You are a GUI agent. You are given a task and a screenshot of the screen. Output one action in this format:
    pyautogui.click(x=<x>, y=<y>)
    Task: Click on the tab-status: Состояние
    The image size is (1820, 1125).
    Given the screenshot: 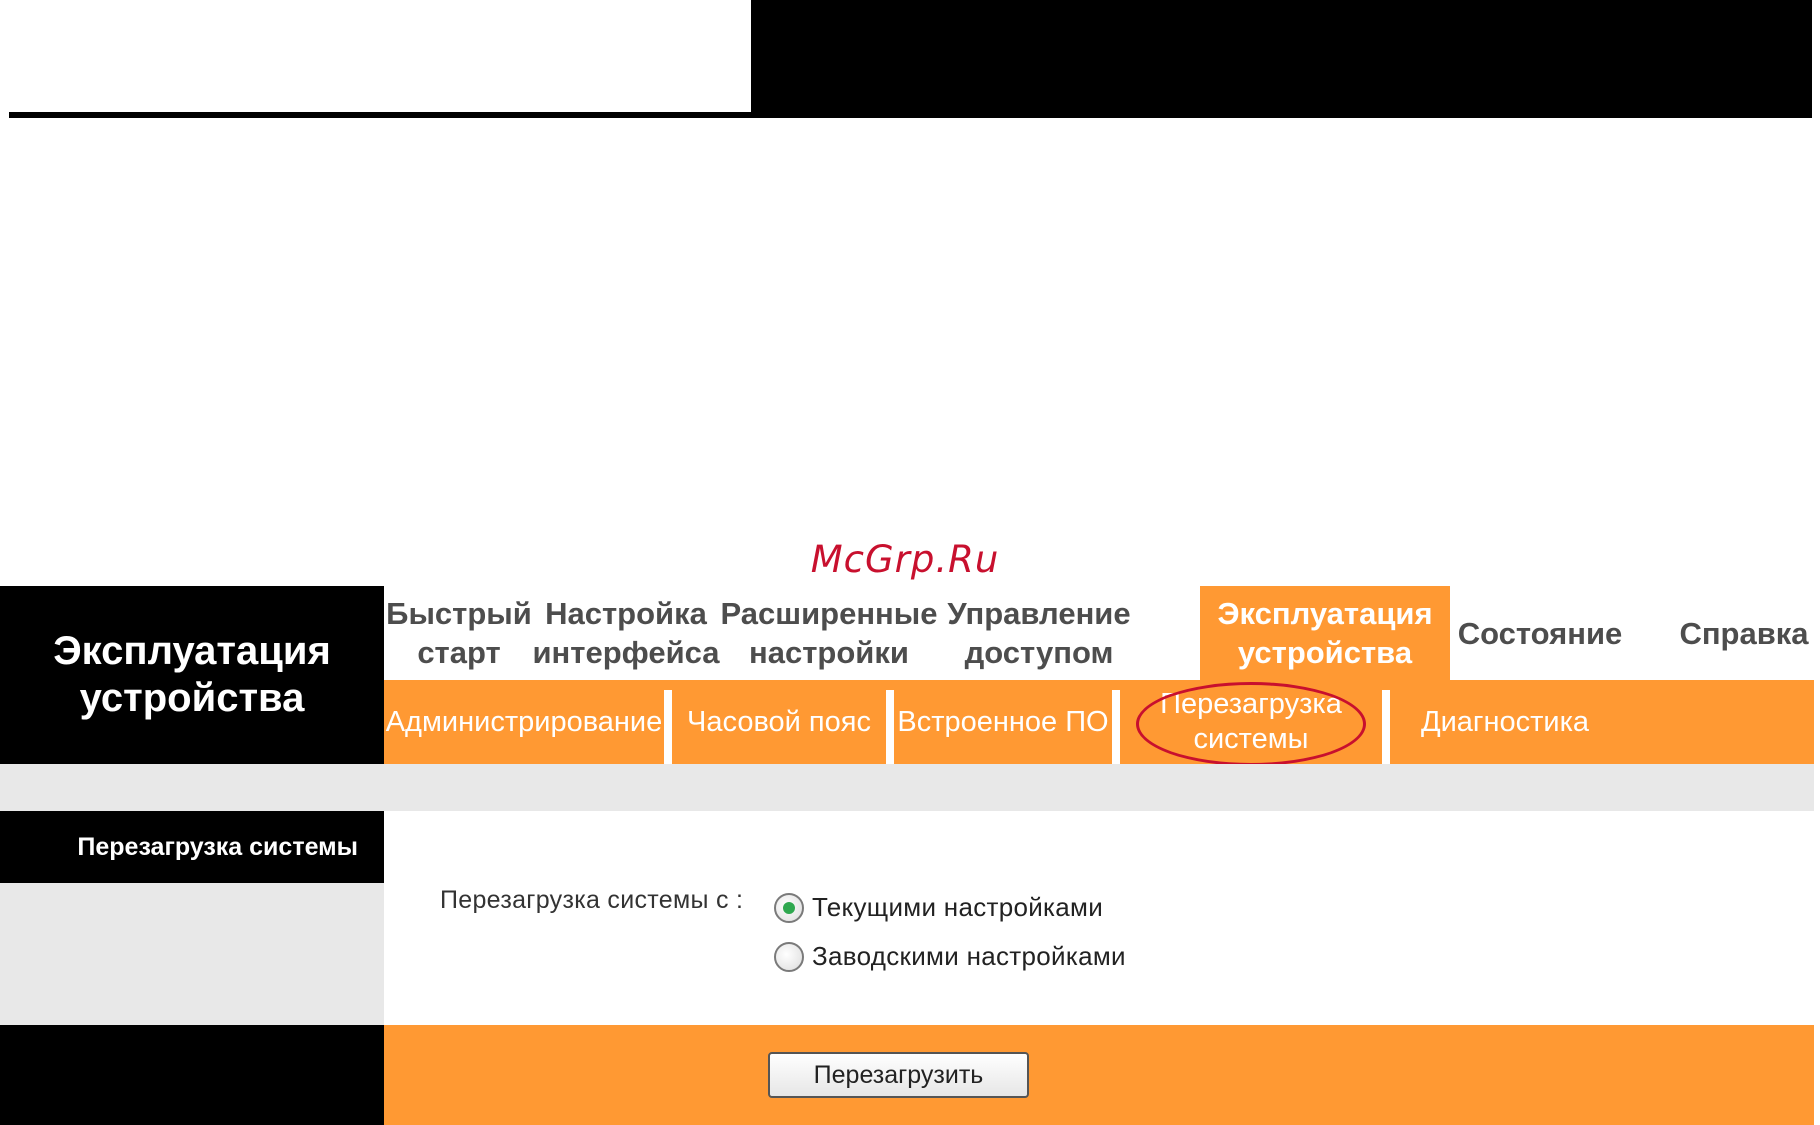 What is the action you would take?
    pyautogui.click(x=1540, y=633)
    